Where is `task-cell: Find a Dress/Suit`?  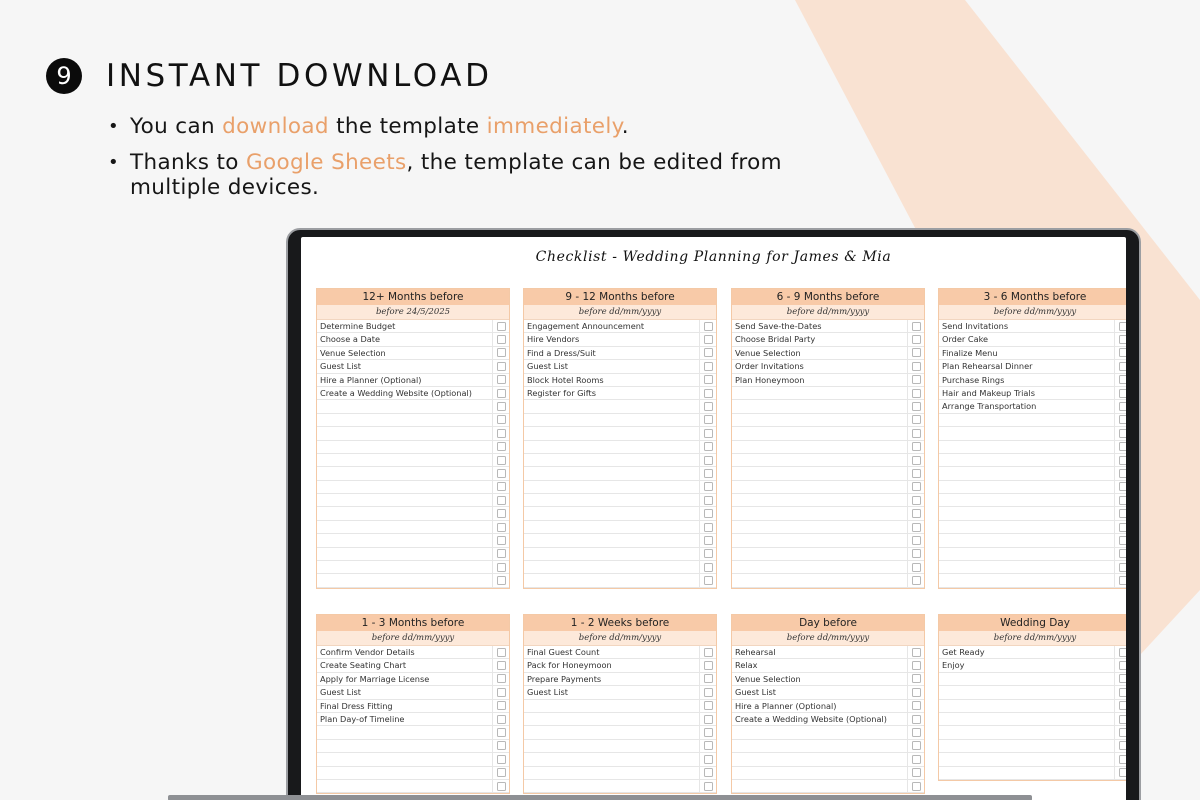
task-cell: Find a Dress/Suit is located at coordinates (612, 353).